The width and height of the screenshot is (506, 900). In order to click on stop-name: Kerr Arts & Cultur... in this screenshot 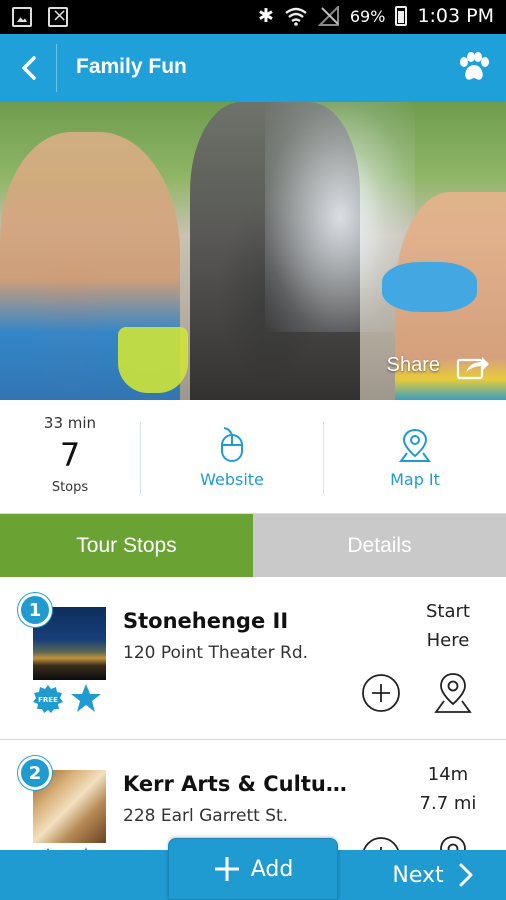, I will do `click(238, 784)`.